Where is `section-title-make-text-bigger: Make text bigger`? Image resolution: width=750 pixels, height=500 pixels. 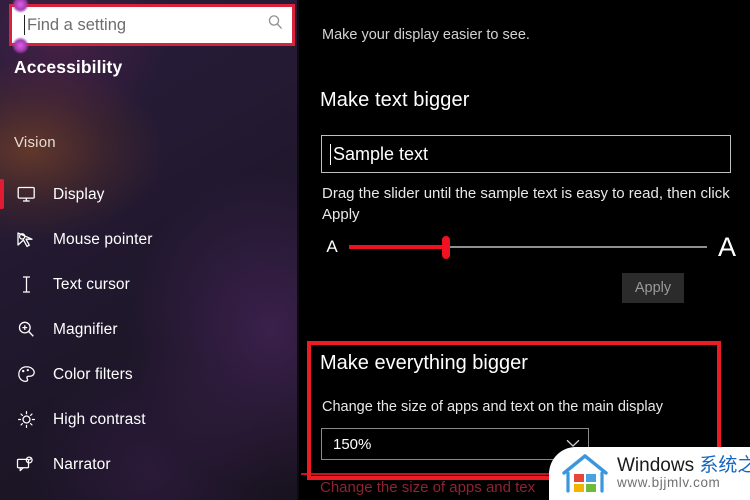 section-title-make-text-bigger: Make text bigger is located at coordinates (395, 100).